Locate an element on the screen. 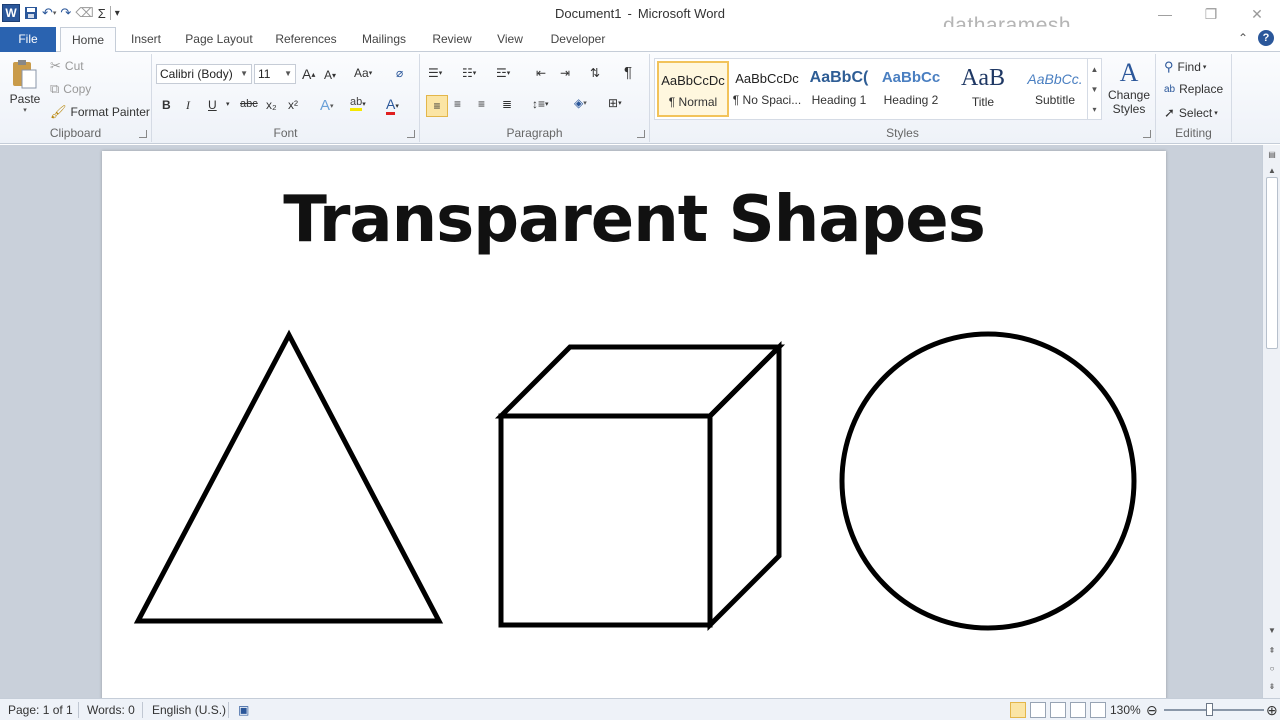  font-launcher-icon is located at coordinates (411, 134).